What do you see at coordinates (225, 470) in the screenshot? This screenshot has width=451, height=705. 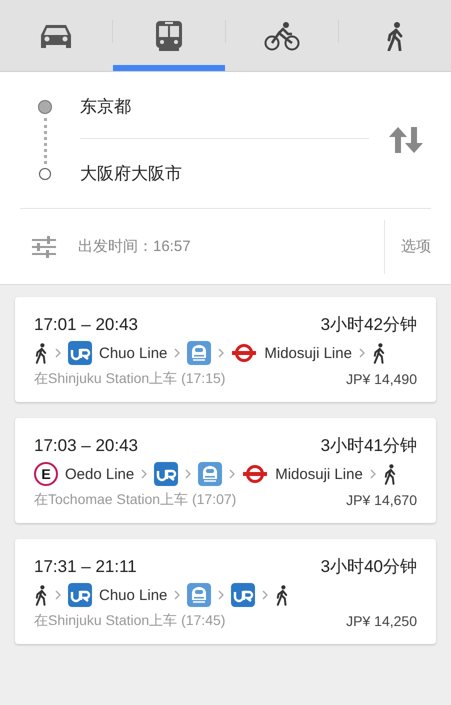 I see `route-card: 17:03 – 20:43 3小时41分钟 E Oedo Line Midosuji Line 在Tochomae Station上车 (17:07) JP¥ 14,670` at bounding box center [225, 470].